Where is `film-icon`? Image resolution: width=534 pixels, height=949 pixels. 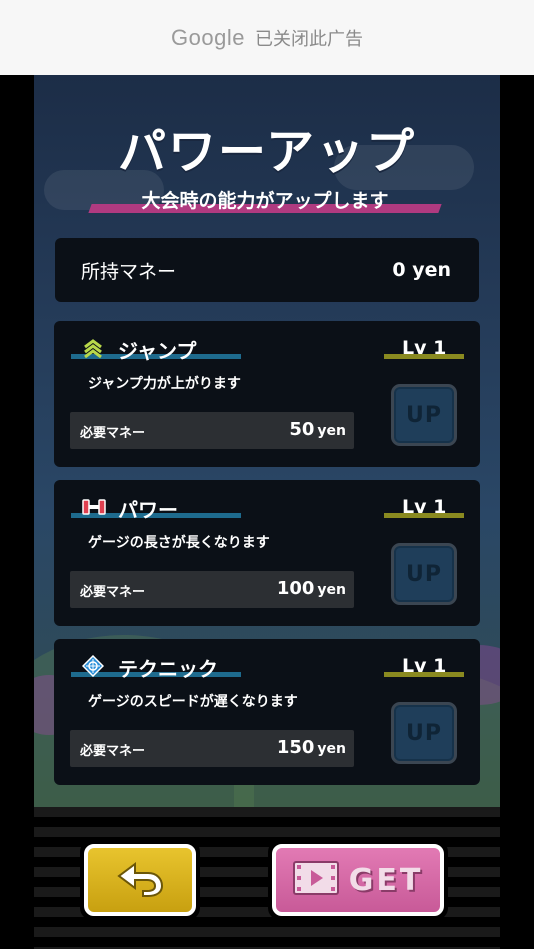 film-icon is located at coordinates (315, 880).